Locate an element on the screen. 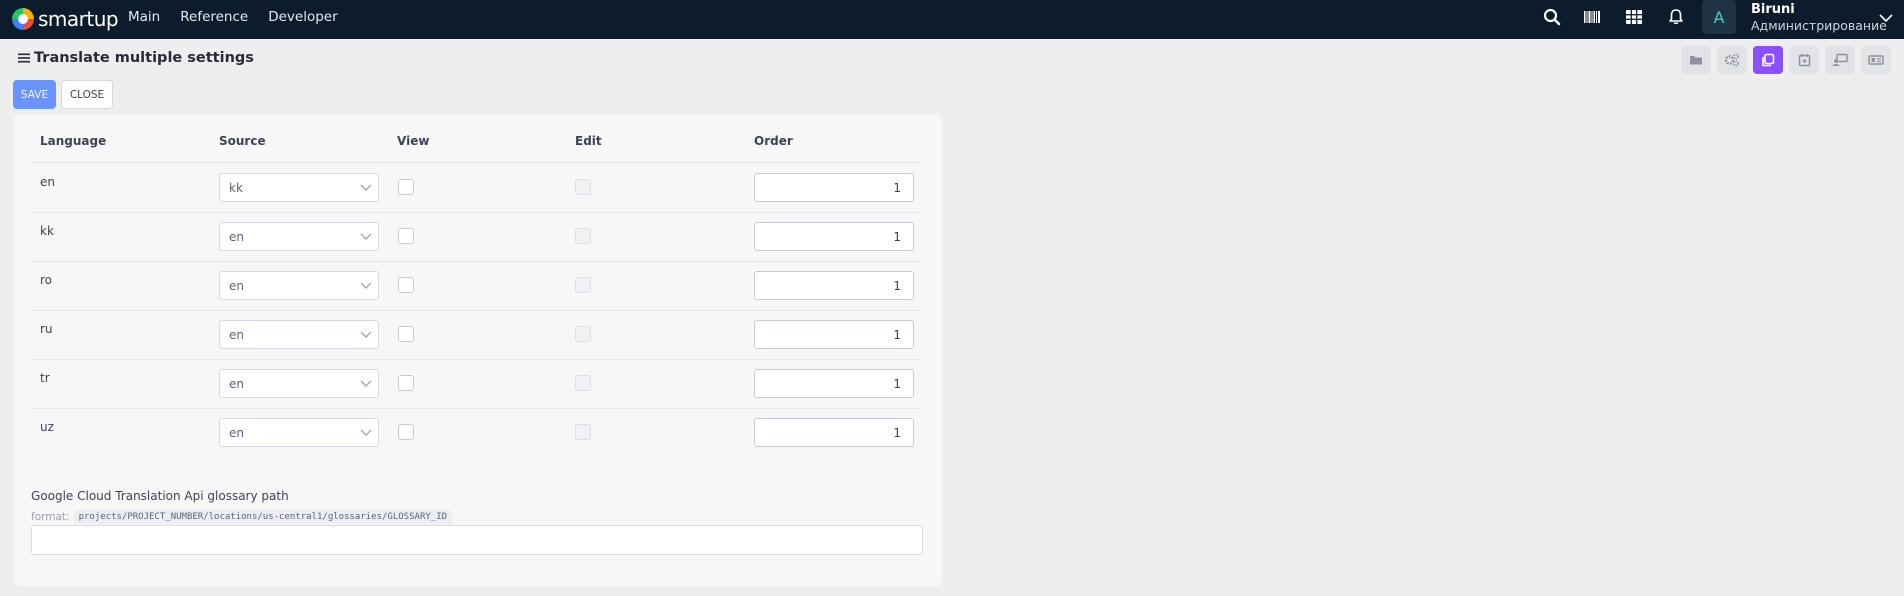 Image resolution: width=1904 pixels, height=596 pixels. main-nav: Main Reference Developer is located at coordinates (243, 16).